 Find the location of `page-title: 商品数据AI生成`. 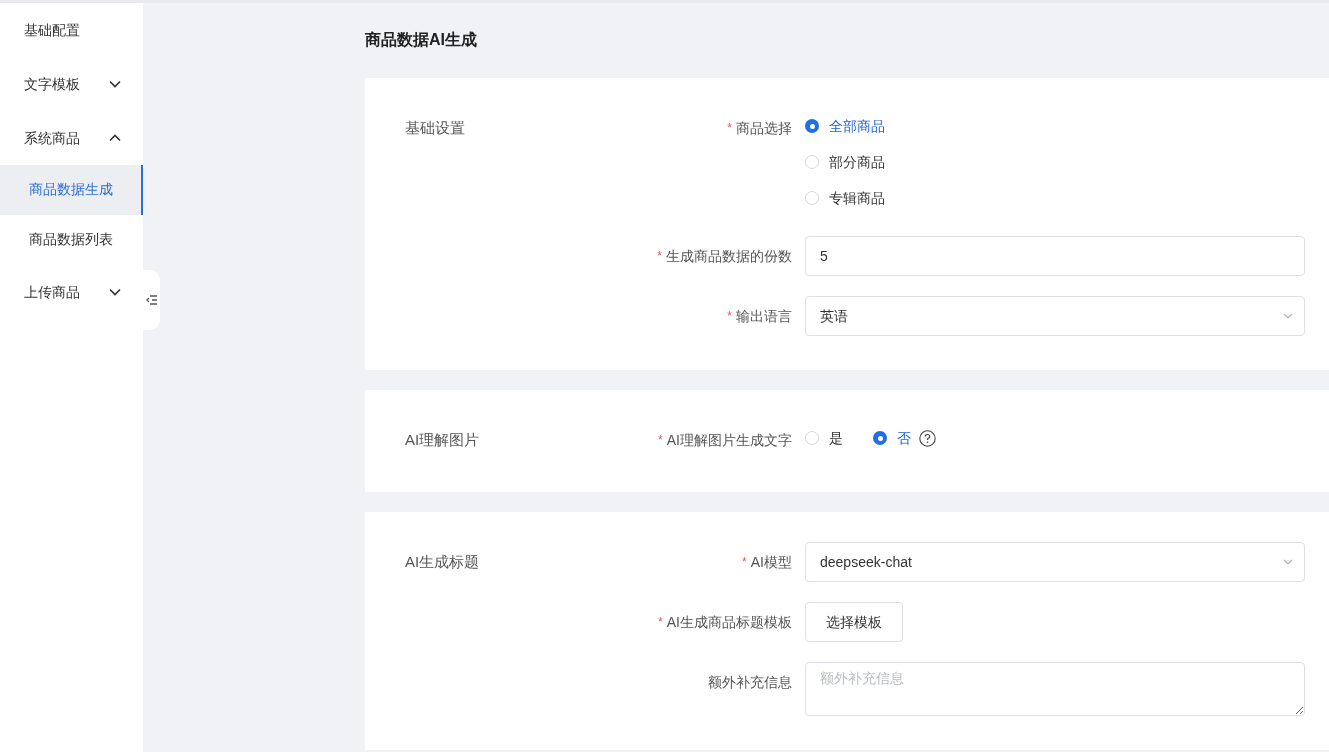

page-title: 商品数据AI生成 is located at coordinates (421, 39).